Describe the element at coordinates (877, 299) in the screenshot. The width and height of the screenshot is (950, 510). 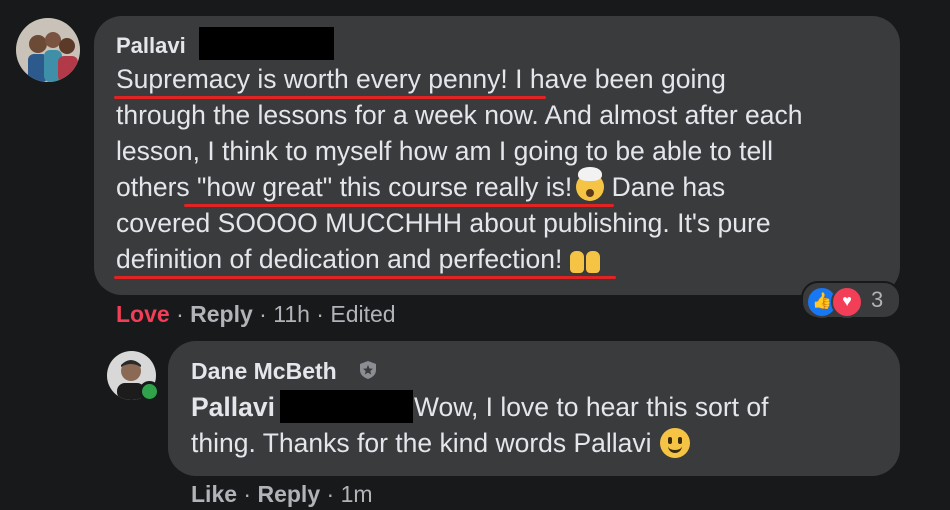
I see `reaction-count: 3` at that location.